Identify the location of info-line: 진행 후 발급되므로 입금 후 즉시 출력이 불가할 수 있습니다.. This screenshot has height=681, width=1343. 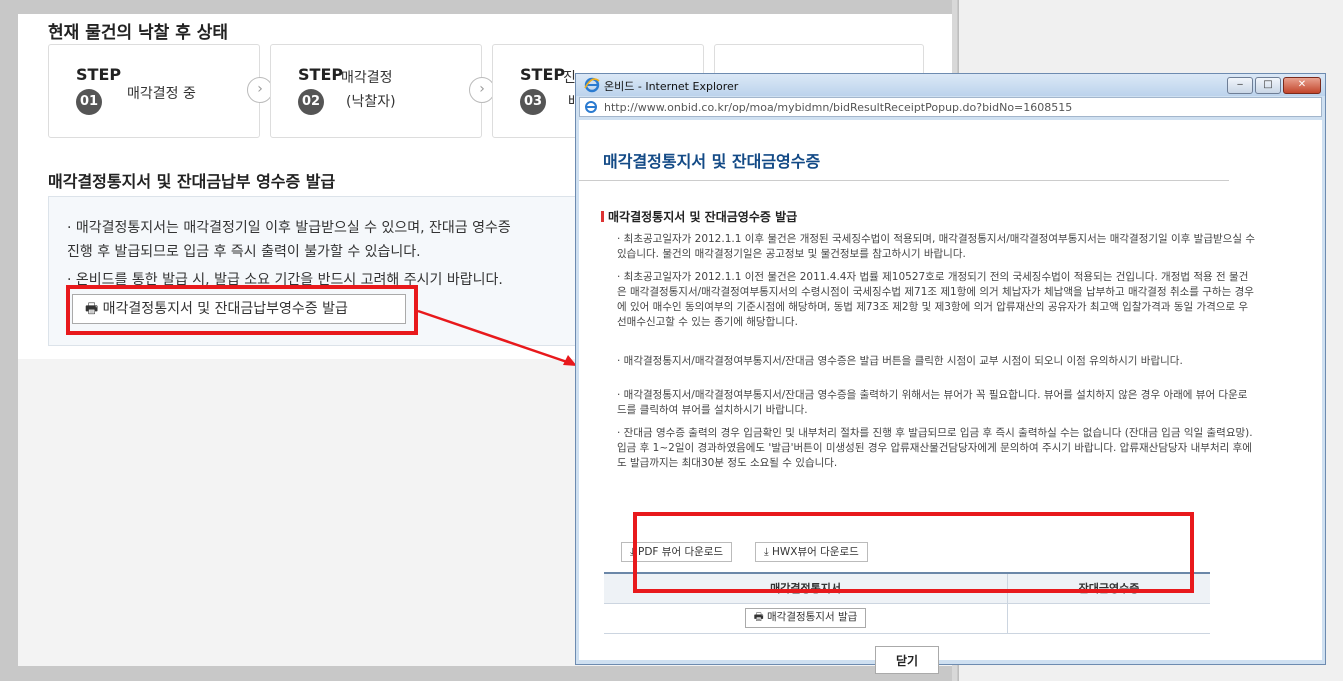
(244, 252).